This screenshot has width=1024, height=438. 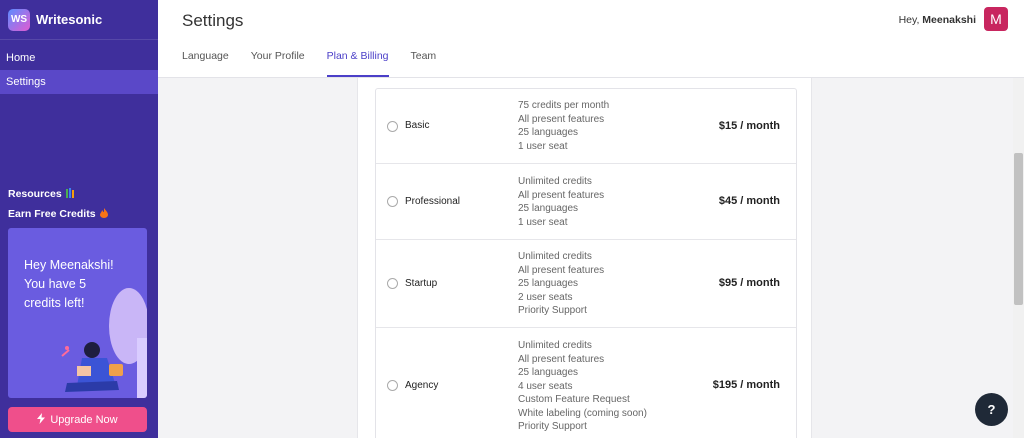 I want to click on user-greeting: Hey, Meenakshi, so click(x=937, y=20).